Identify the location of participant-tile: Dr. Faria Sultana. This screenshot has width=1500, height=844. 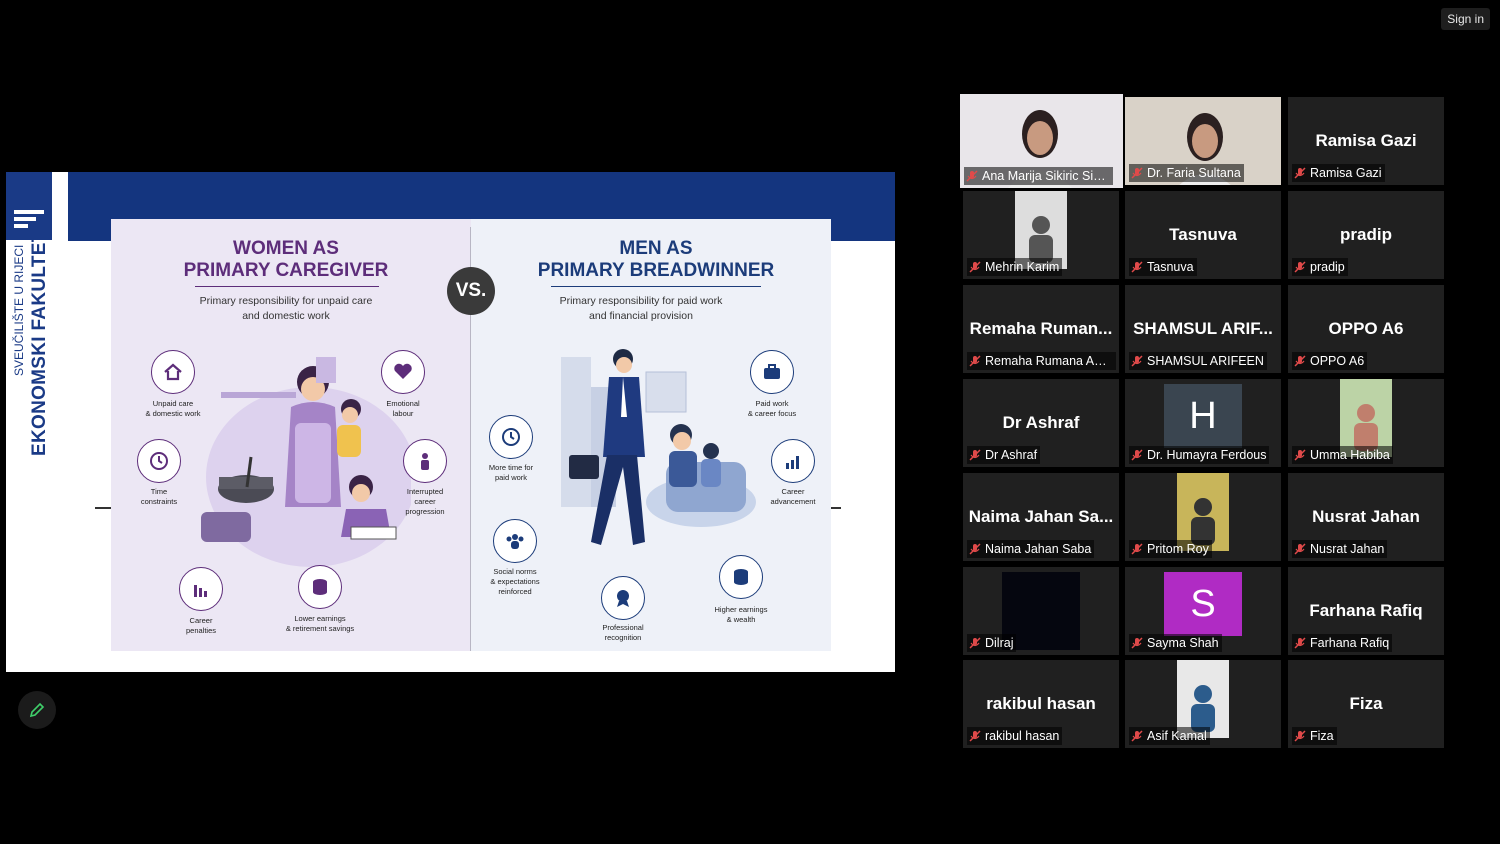
(1203, 141).